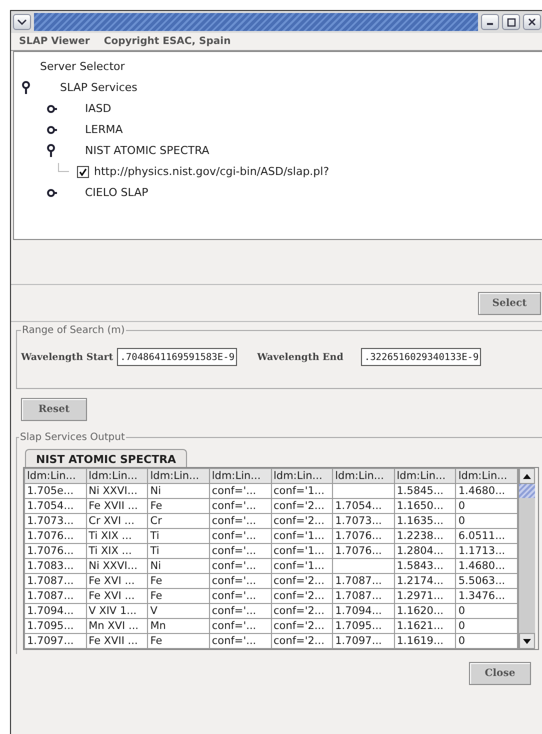 This screenshot has height=734, width=542. What do you see at coordinates (99, 87) in the screenshot?
I see `tree-item: SLAP Services` at bounding box center [99, 87].